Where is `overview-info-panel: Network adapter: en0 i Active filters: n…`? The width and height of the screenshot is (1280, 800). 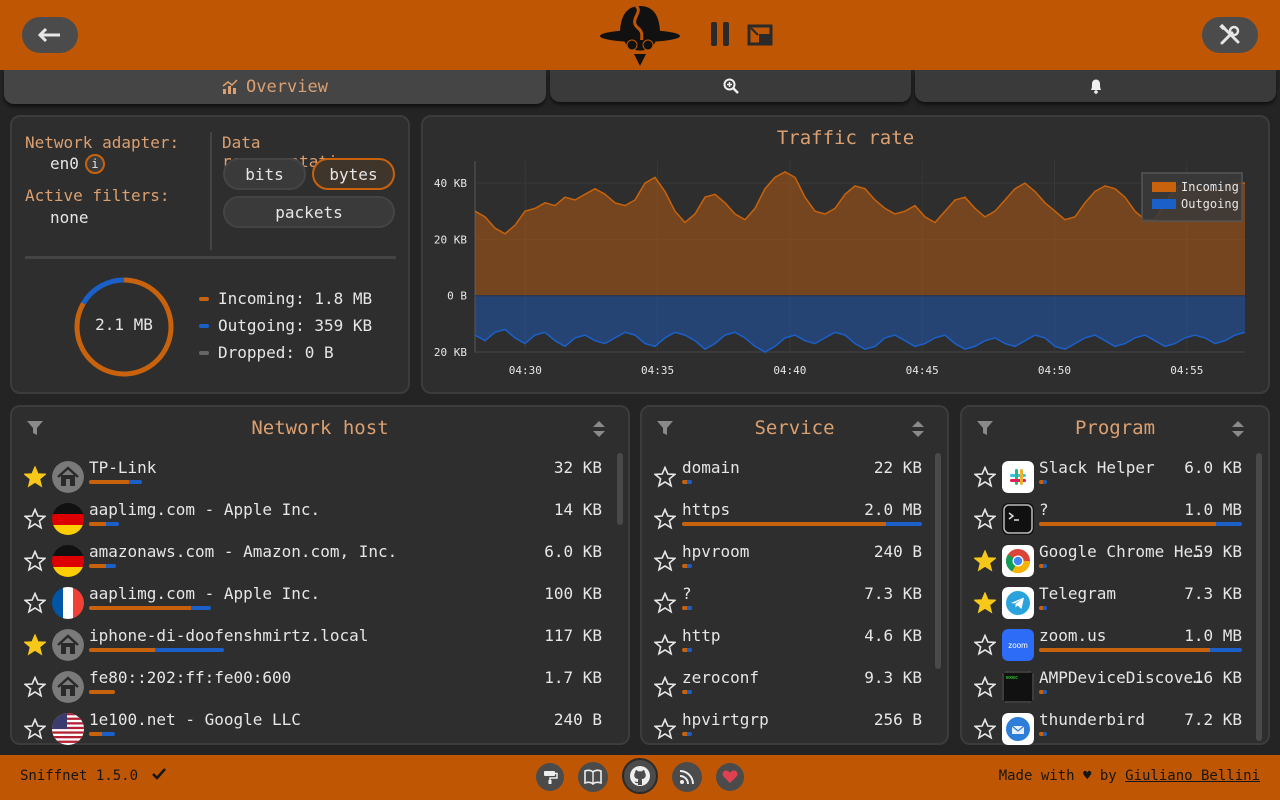
overview-info-panel: Network adapter: en0 i Active filters: n… is located at coordinates (210, 254).